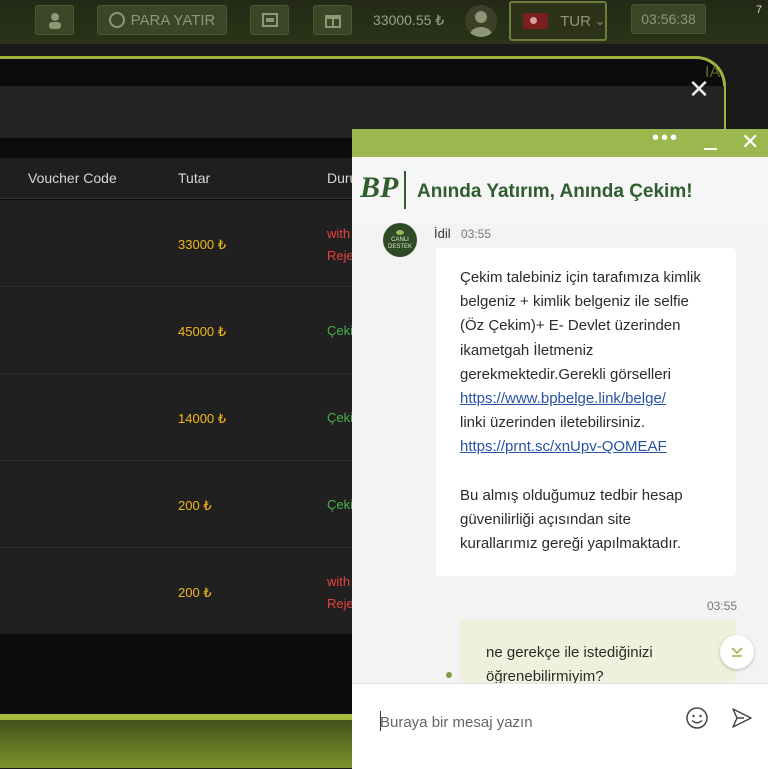  What do you see at coordinates (162, 20) in the screenshot?
I see `deposit-button: PARA YATIR` at bounding box center [162, 20].